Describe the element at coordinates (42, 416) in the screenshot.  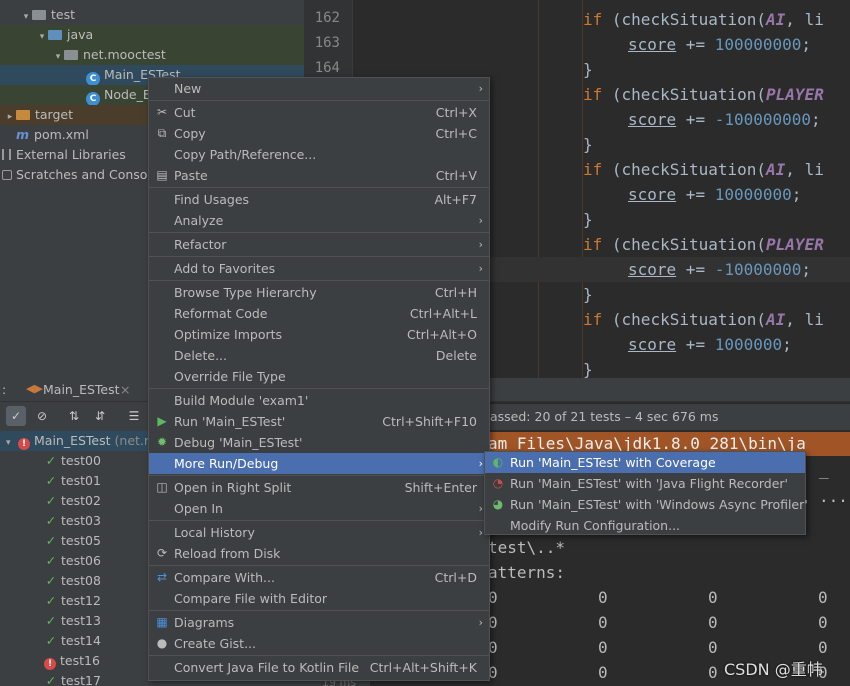
I see `show-ignored-button: ⊘` at that location.